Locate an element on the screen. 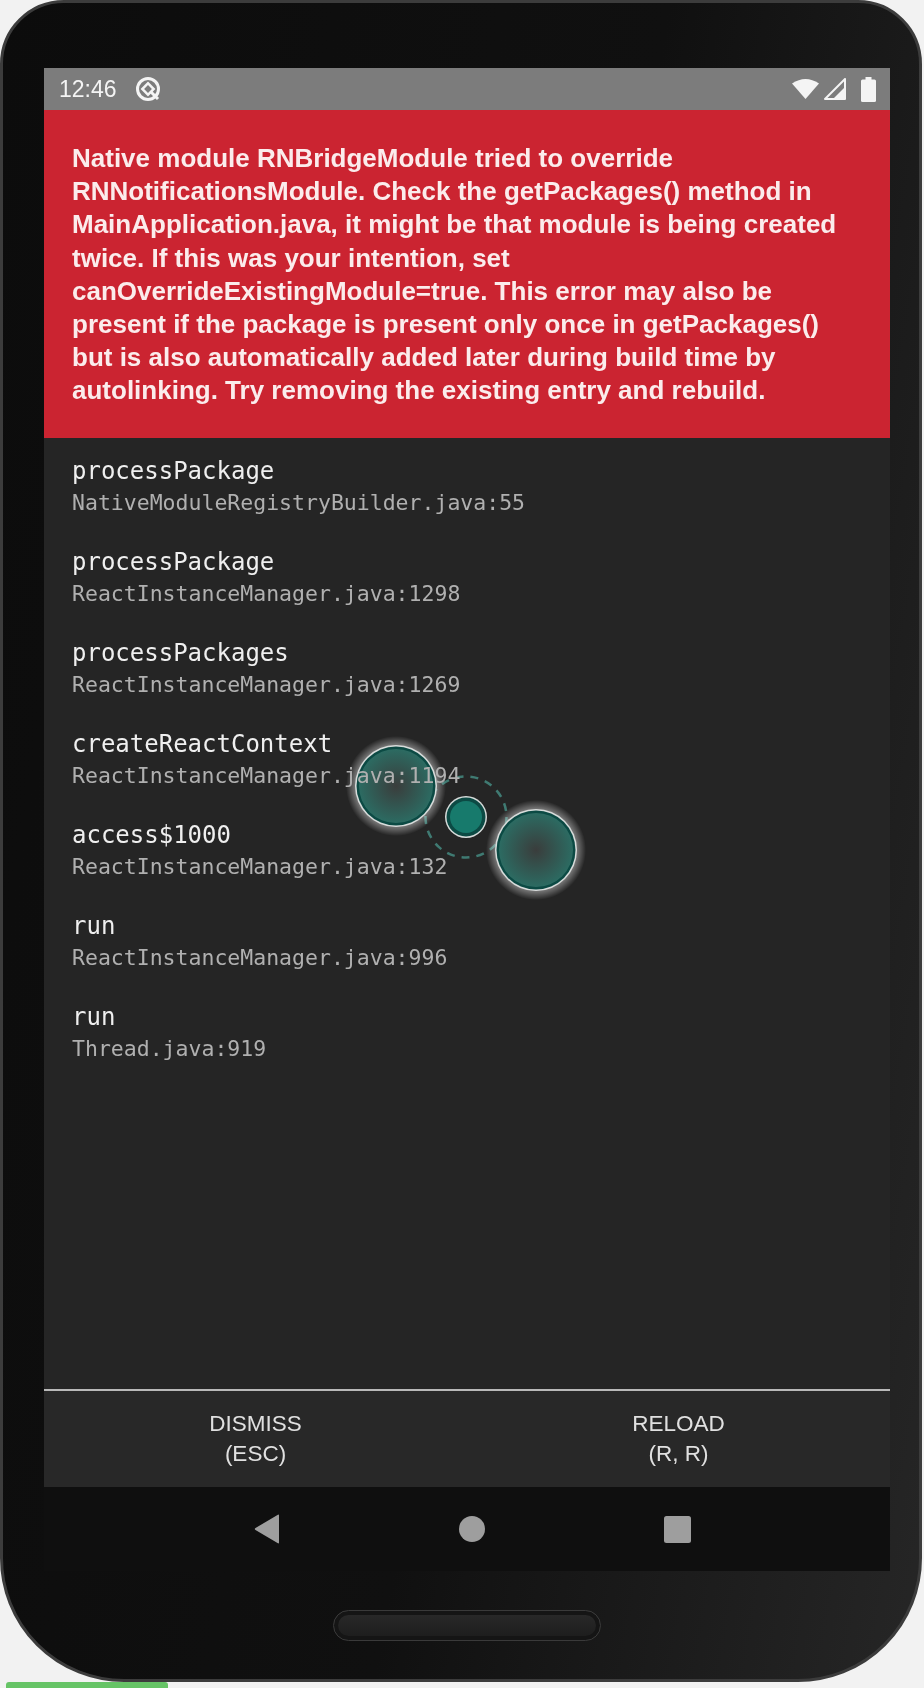 The image size is (924, 1688). file-location: Thread.java:919 is located at coordinates (169, 1049).